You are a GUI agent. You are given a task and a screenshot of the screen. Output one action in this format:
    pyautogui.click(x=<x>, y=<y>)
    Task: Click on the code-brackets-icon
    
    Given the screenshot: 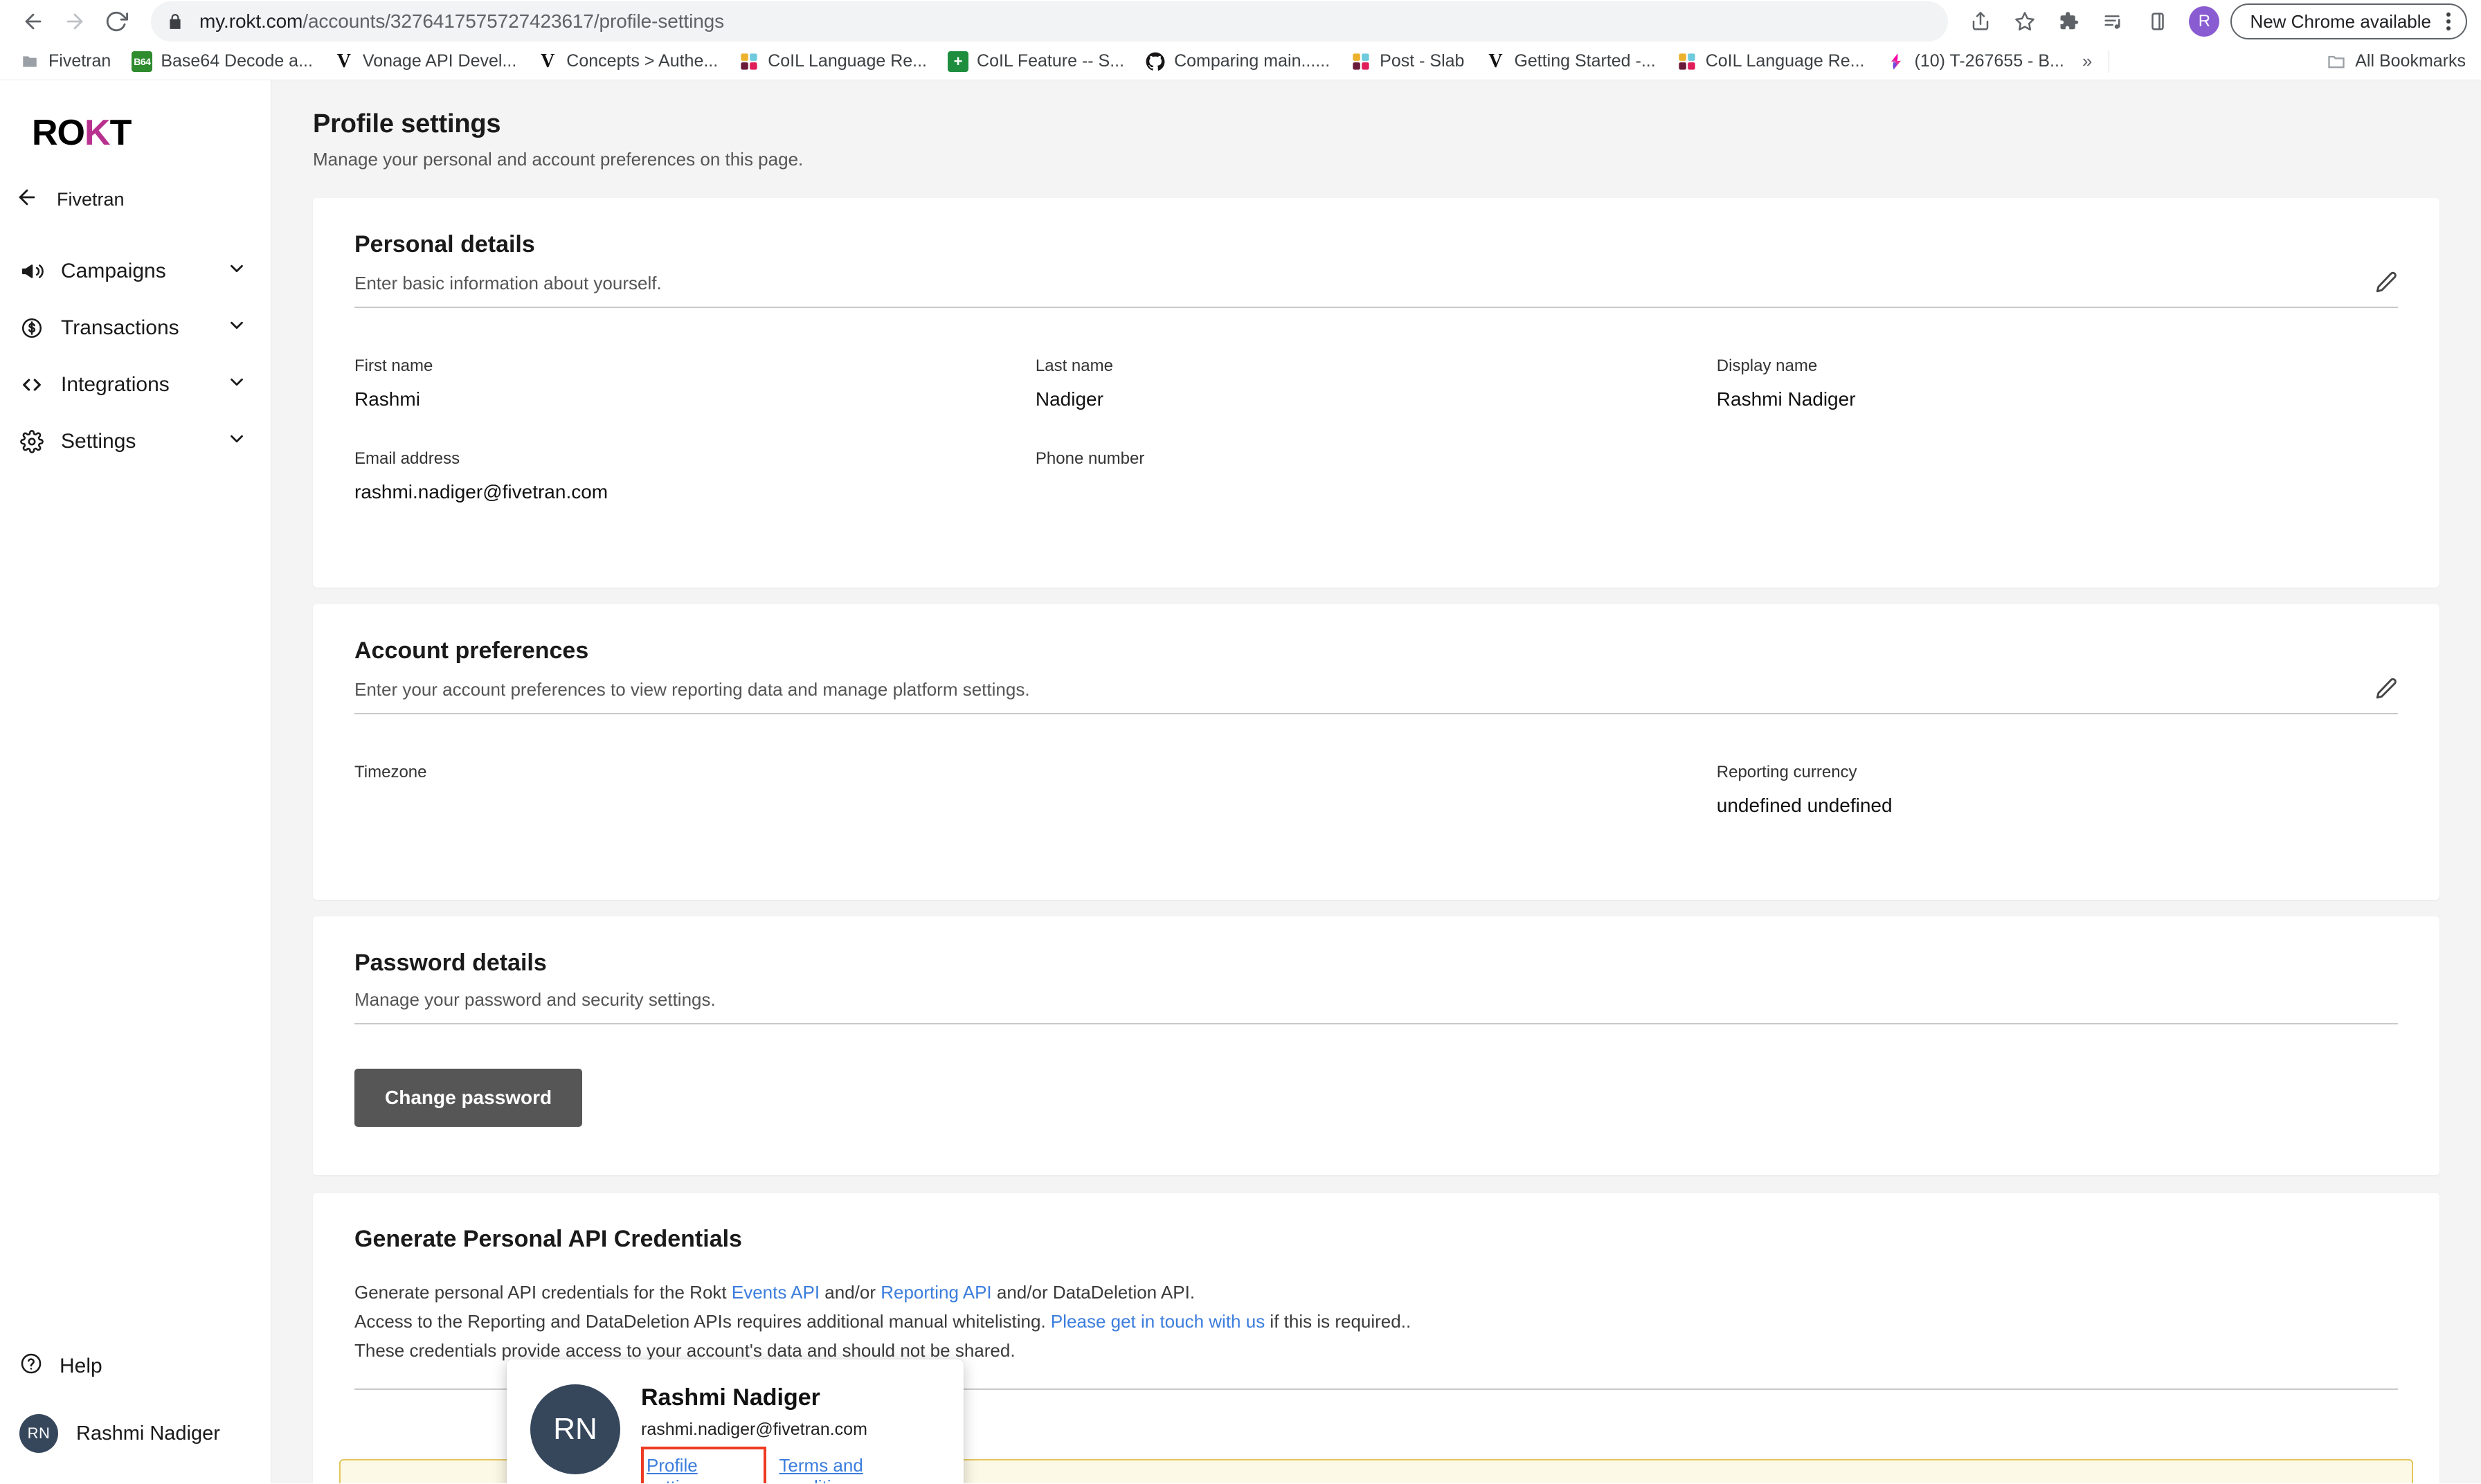 What is the action you would take?
    pyautogui.click(x=31, y=384)
    